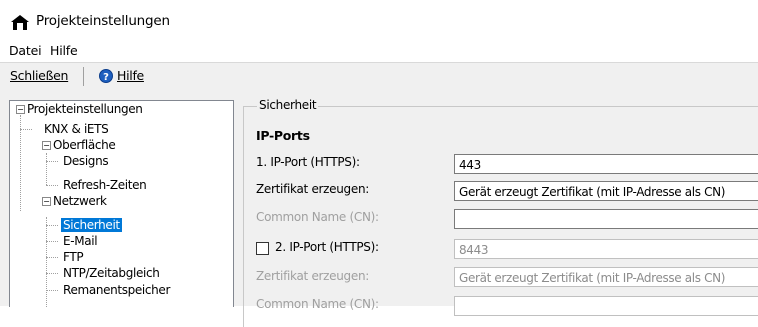 This screenshot has height=327, width=758. I want to click on tree-item-email: E-Mail, so click(80, 241).